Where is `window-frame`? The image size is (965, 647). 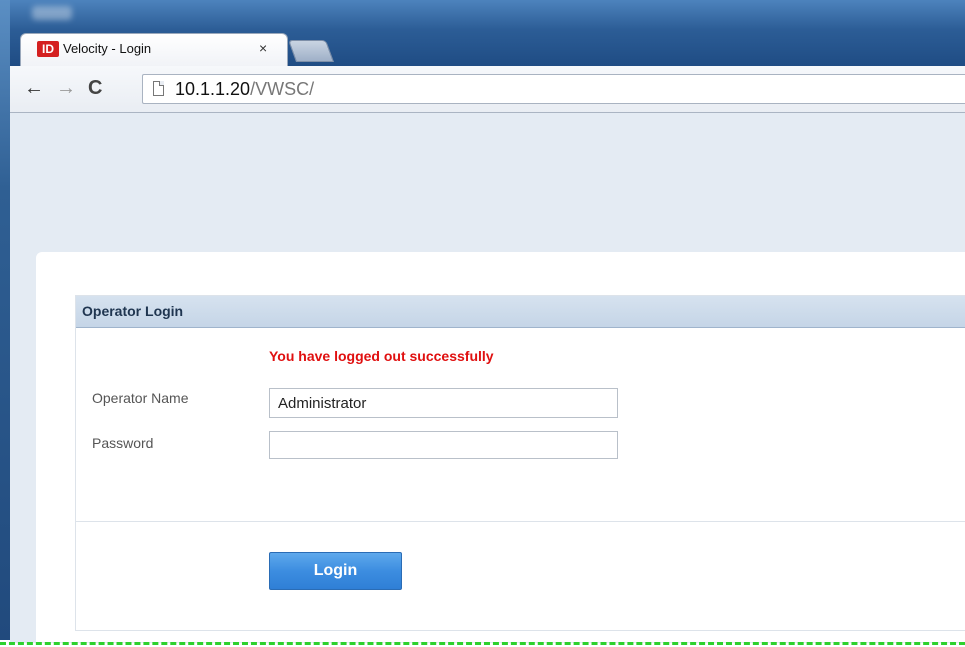
window-frame is located at coordinates (5, 320).